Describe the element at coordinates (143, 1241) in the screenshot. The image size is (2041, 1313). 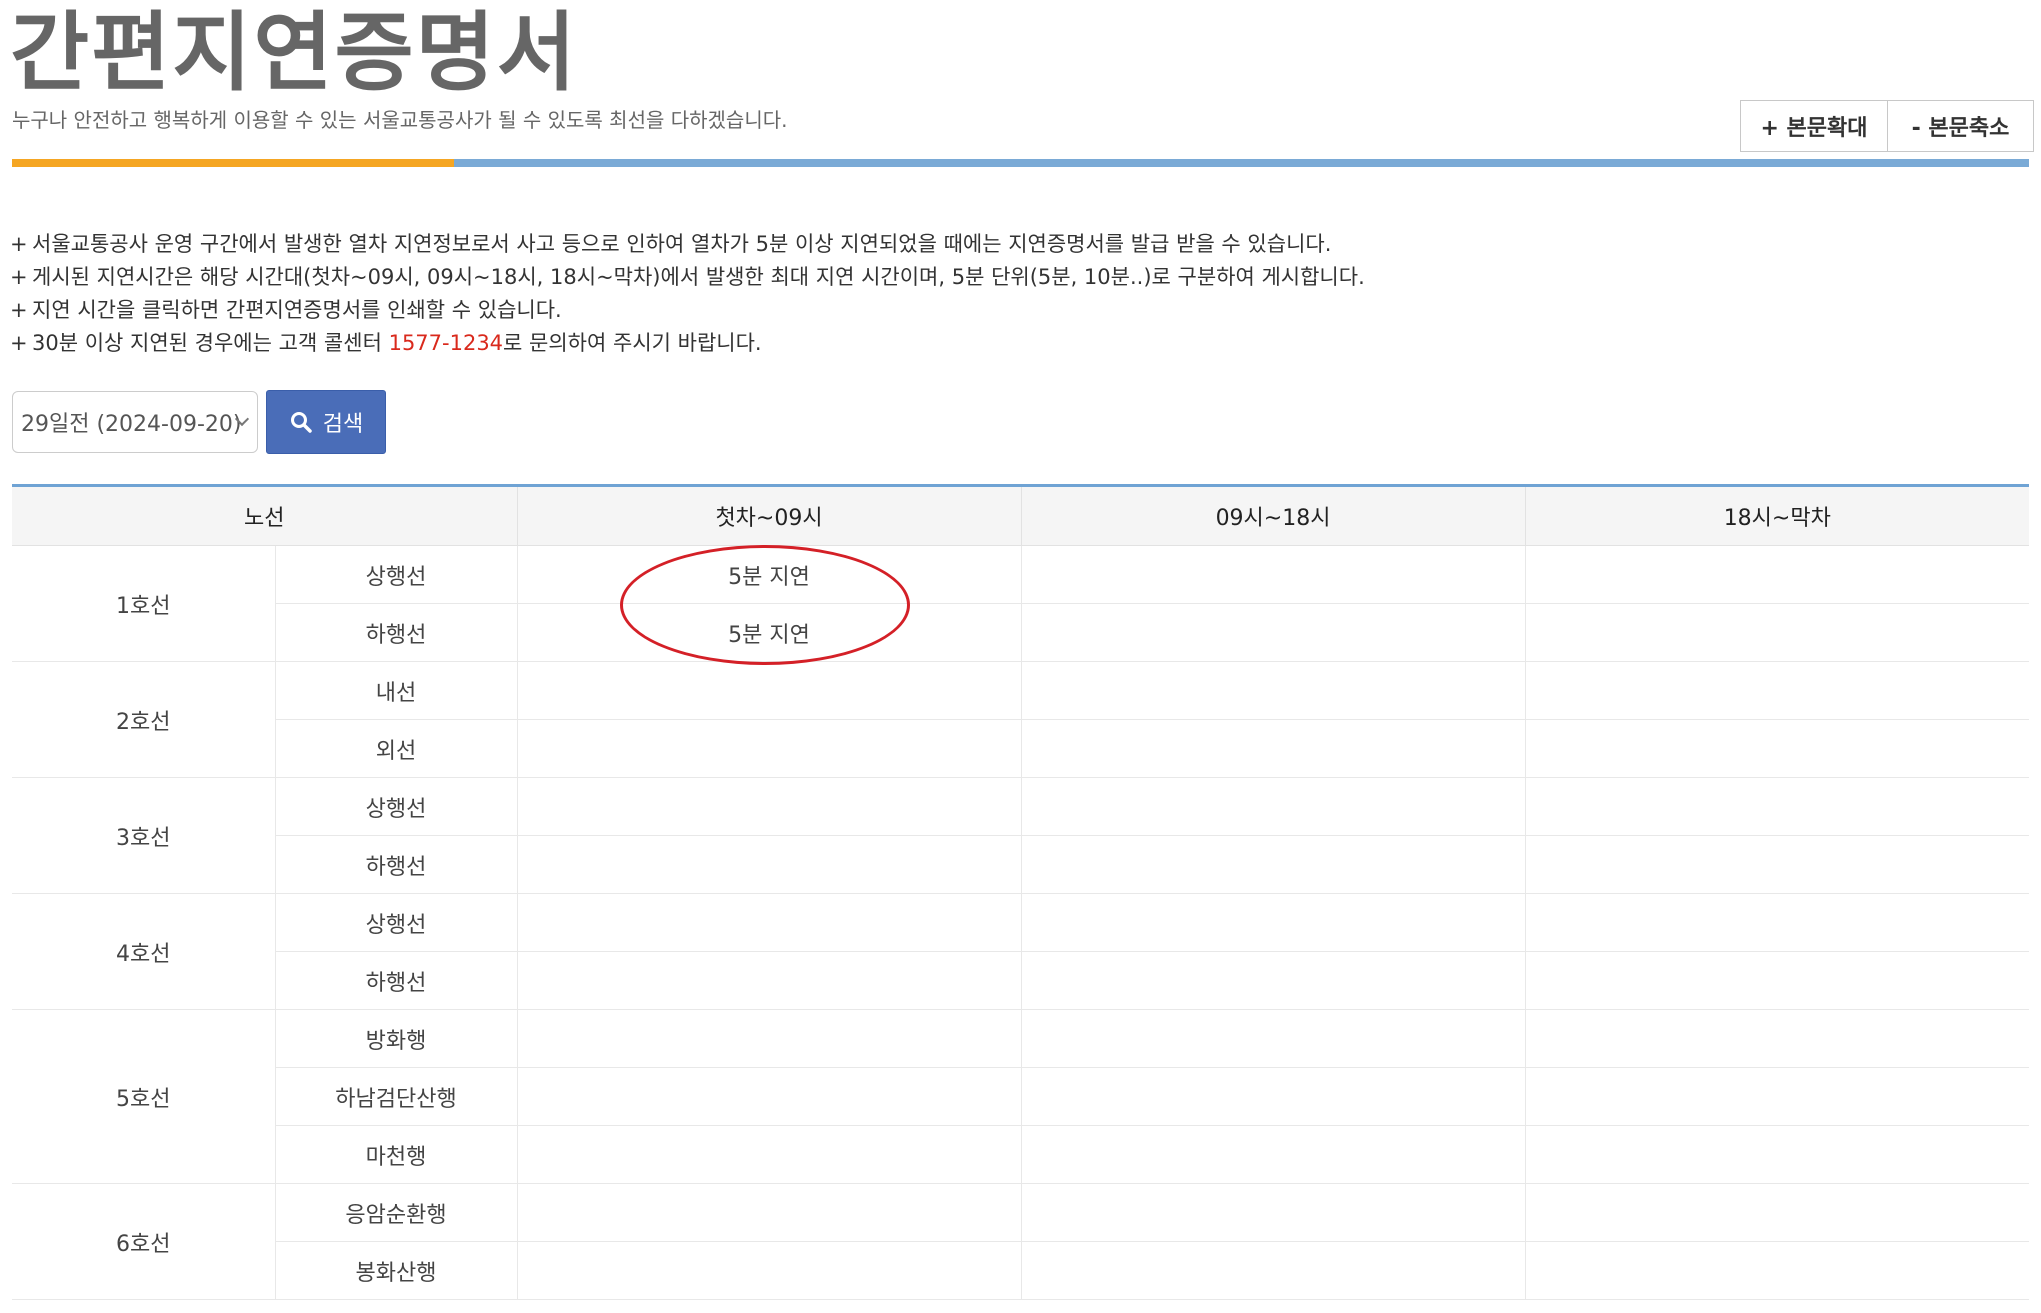
I see `line-cell: 6호선` at that location.